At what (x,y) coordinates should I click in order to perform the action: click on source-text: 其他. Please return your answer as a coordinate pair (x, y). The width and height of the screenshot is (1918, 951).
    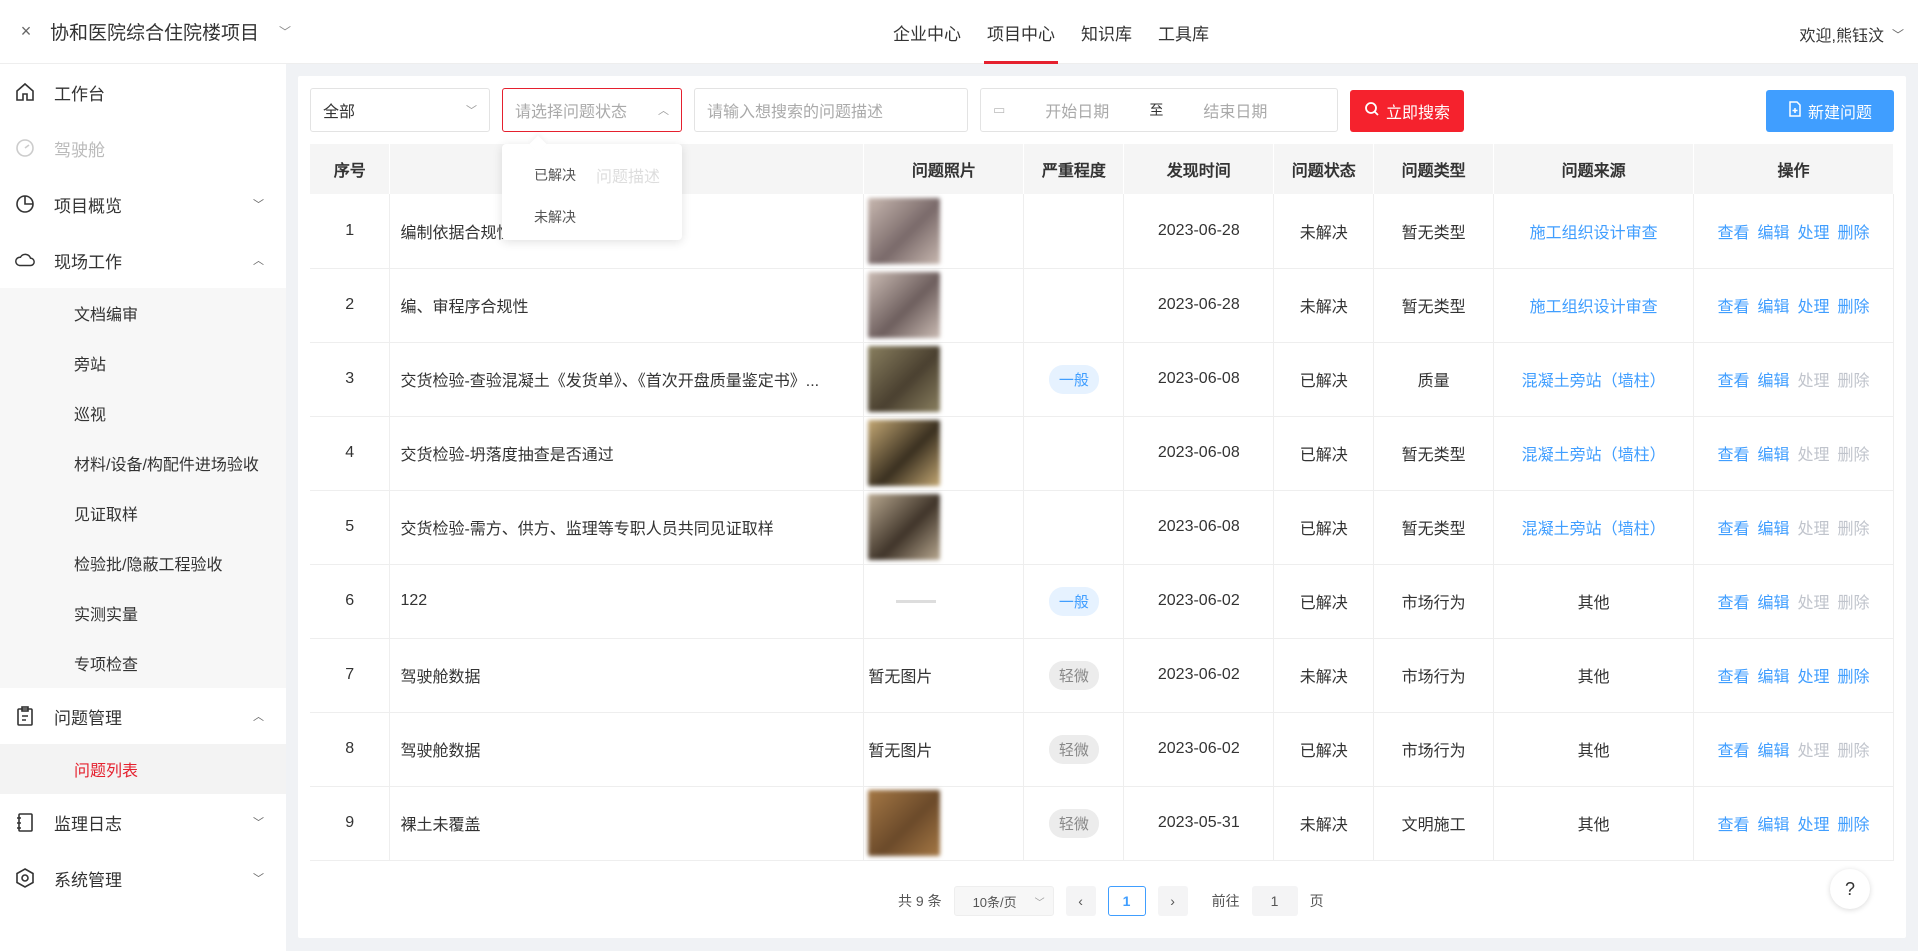
    Looking at the image, I should click on (1593, 603).